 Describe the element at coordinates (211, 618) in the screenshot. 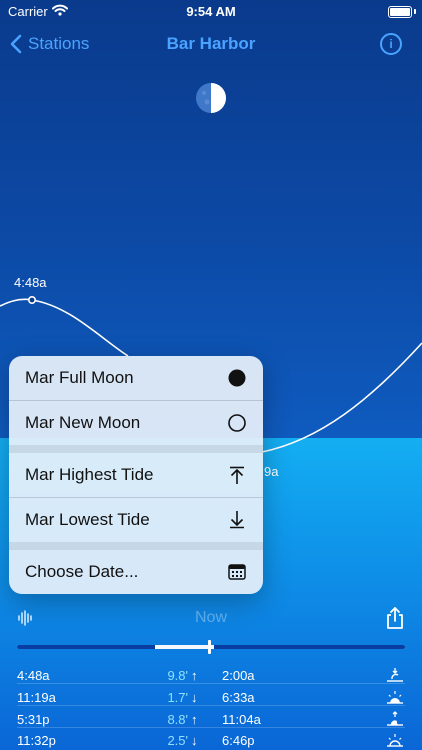

I see `now-button: Now` at that location.